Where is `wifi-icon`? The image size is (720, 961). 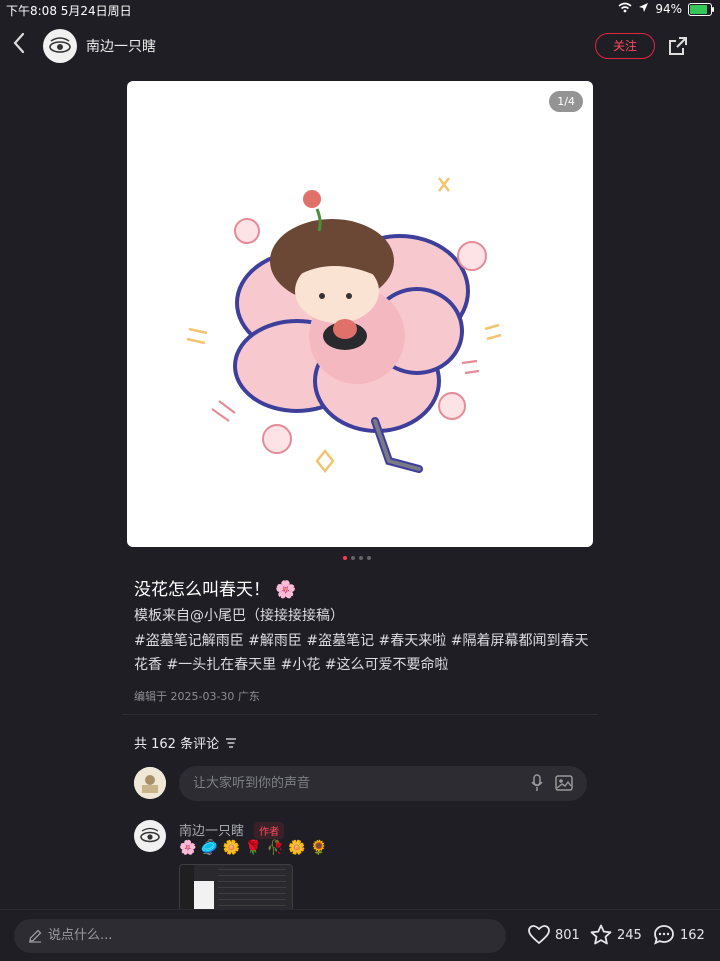 wifi-icon is located at coordinates (625, 9).